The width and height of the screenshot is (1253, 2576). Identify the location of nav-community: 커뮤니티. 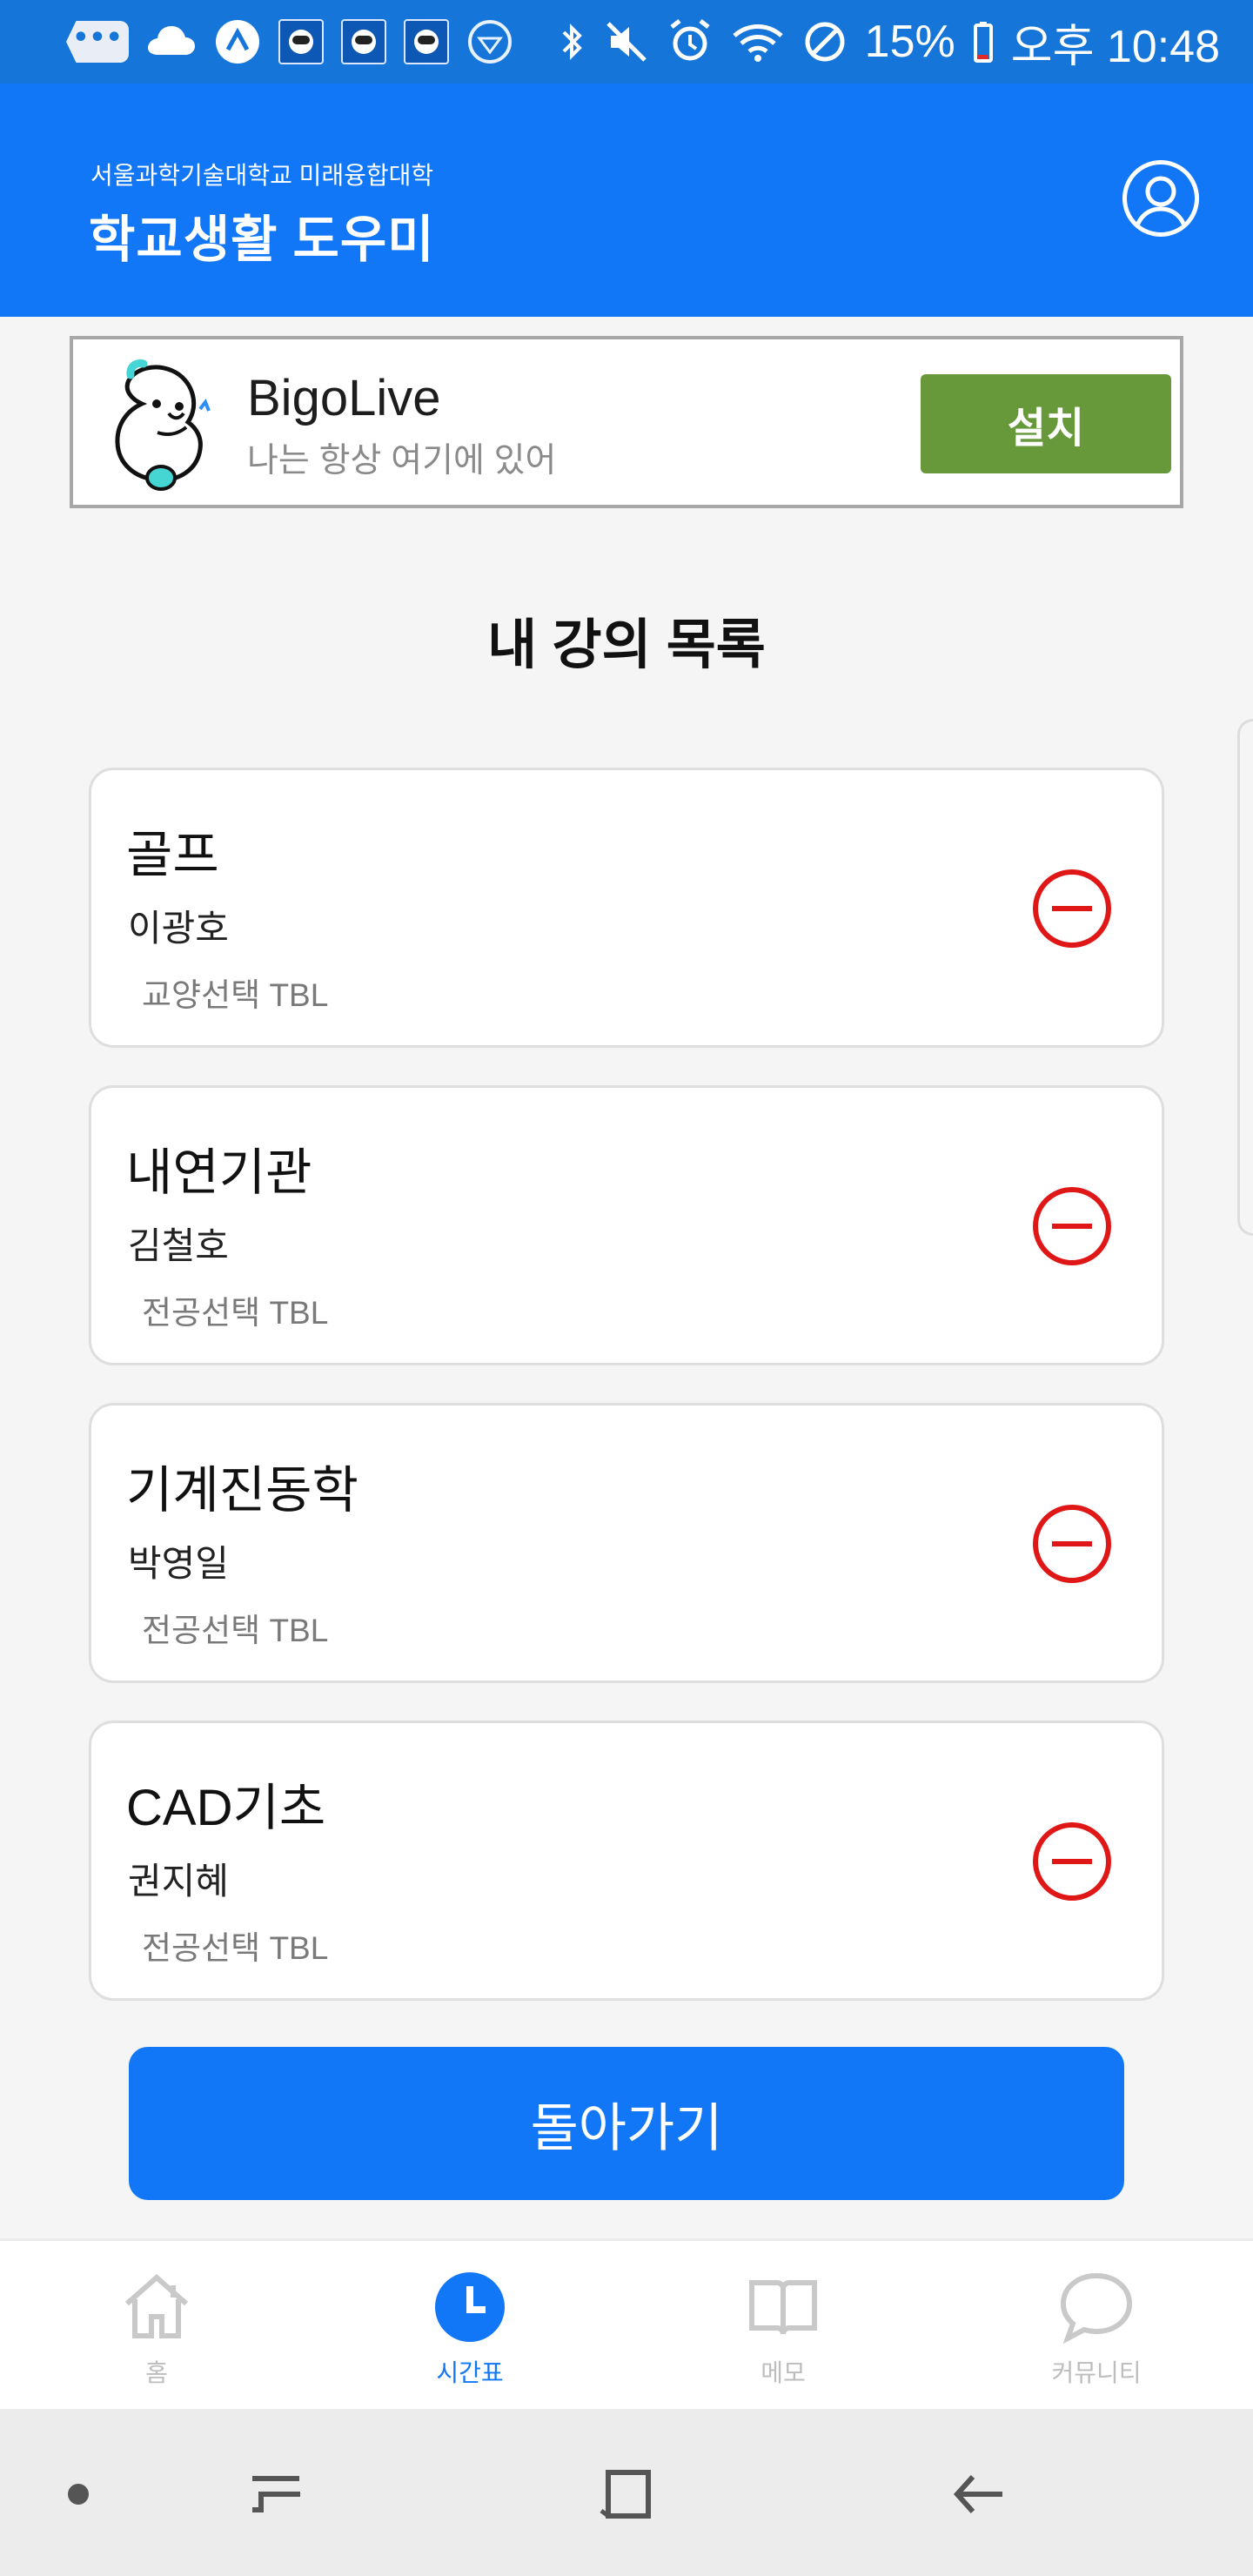
(1096, 2326).